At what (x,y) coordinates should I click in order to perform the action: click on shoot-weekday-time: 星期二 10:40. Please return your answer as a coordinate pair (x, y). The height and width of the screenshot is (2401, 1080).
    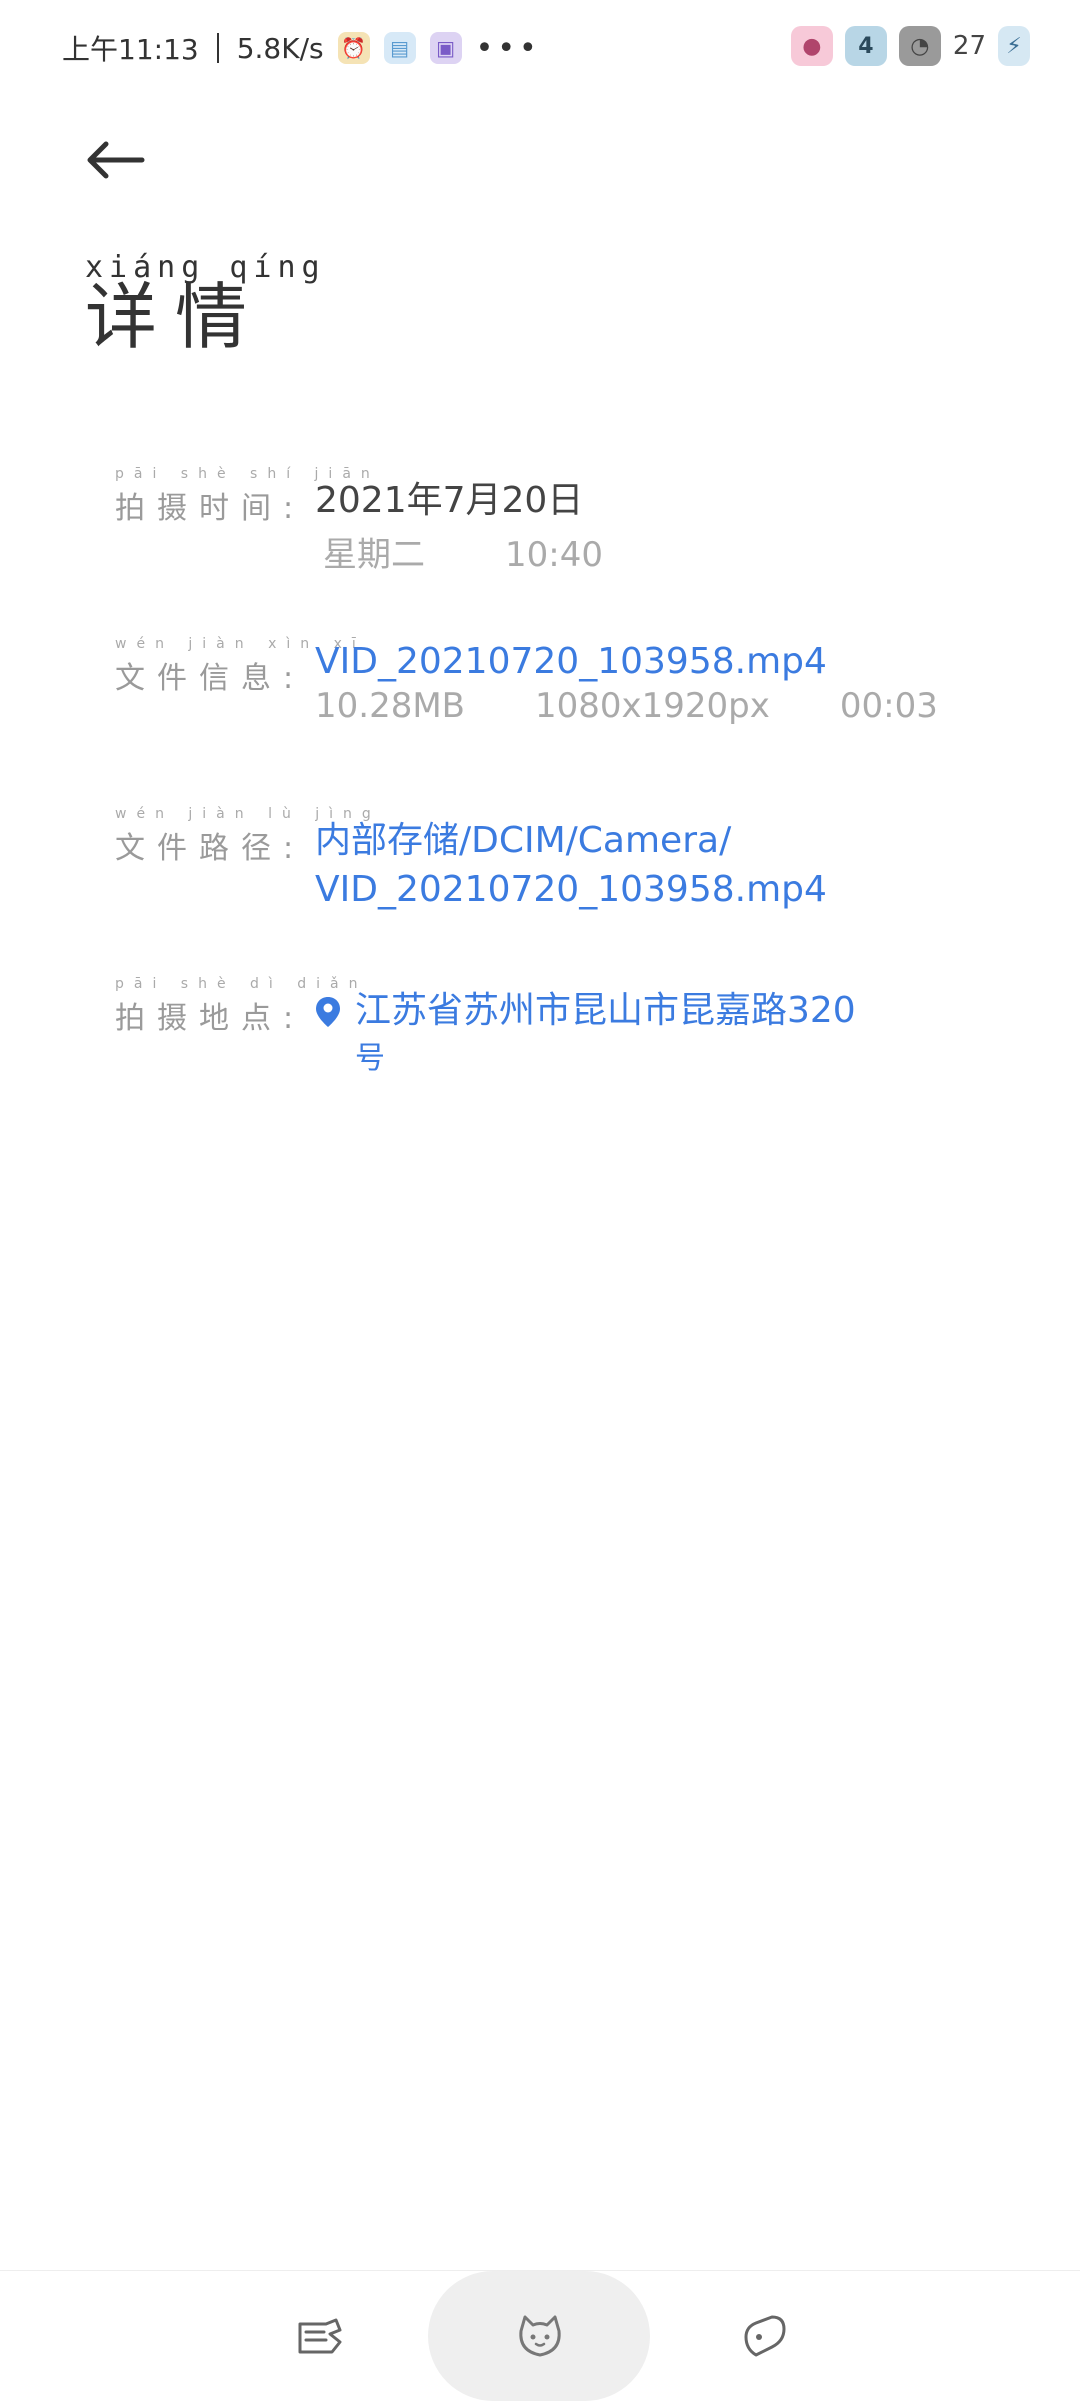
    Looking at the image, I should click on (665, 551).